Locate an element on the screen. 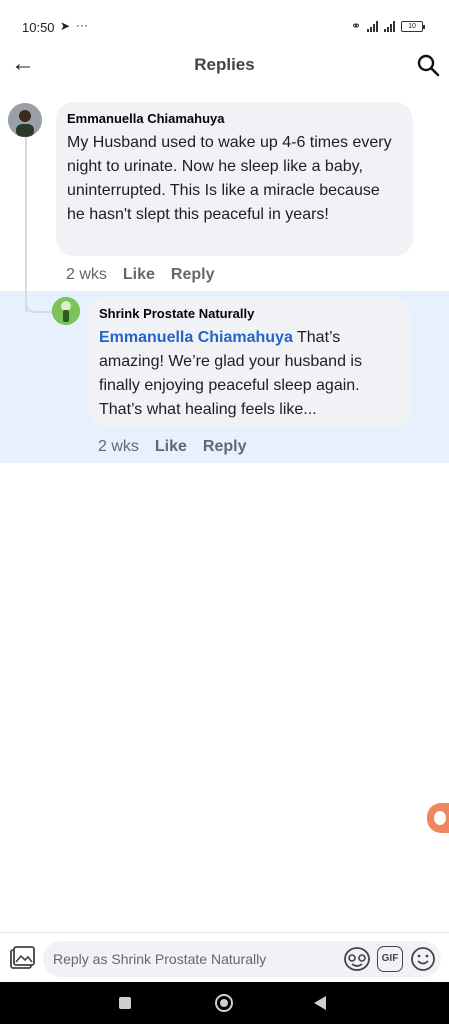 The width and height of the screenshot is (449, 1024). battery-icon: 10 is located at coordinates (413, 26).